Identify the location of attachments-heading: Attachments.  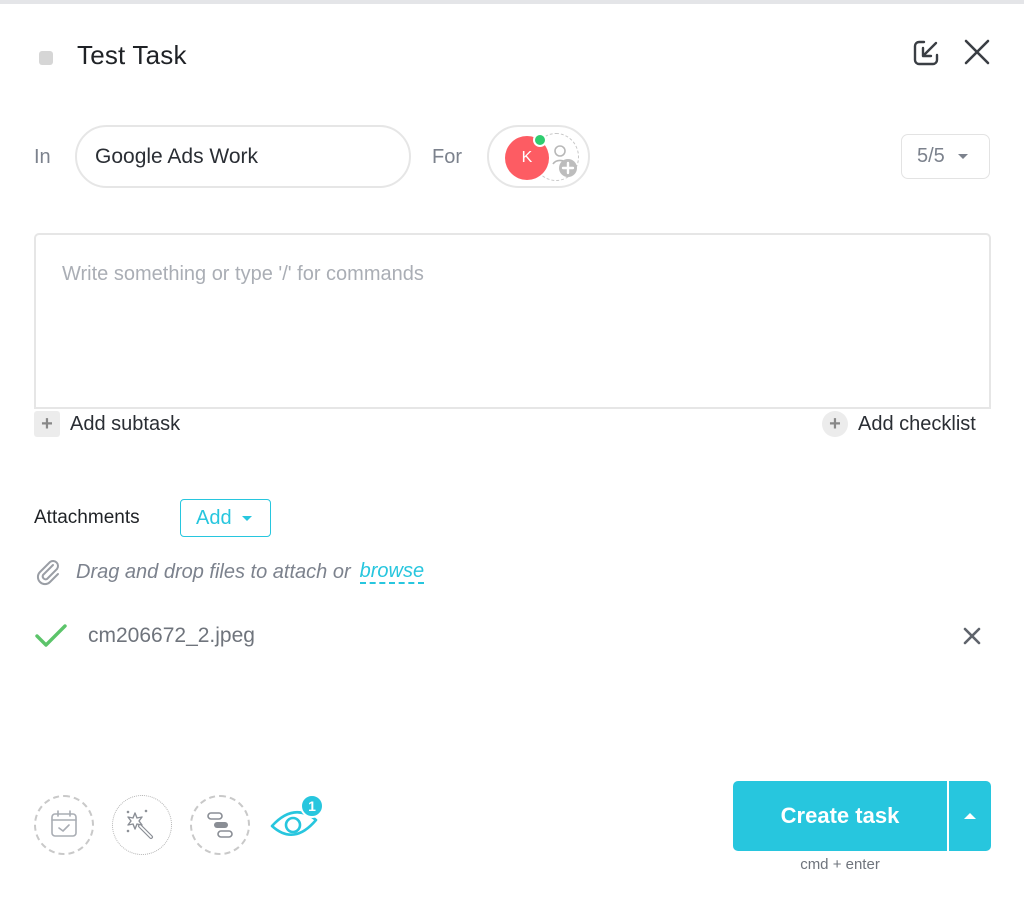
(87, 517).